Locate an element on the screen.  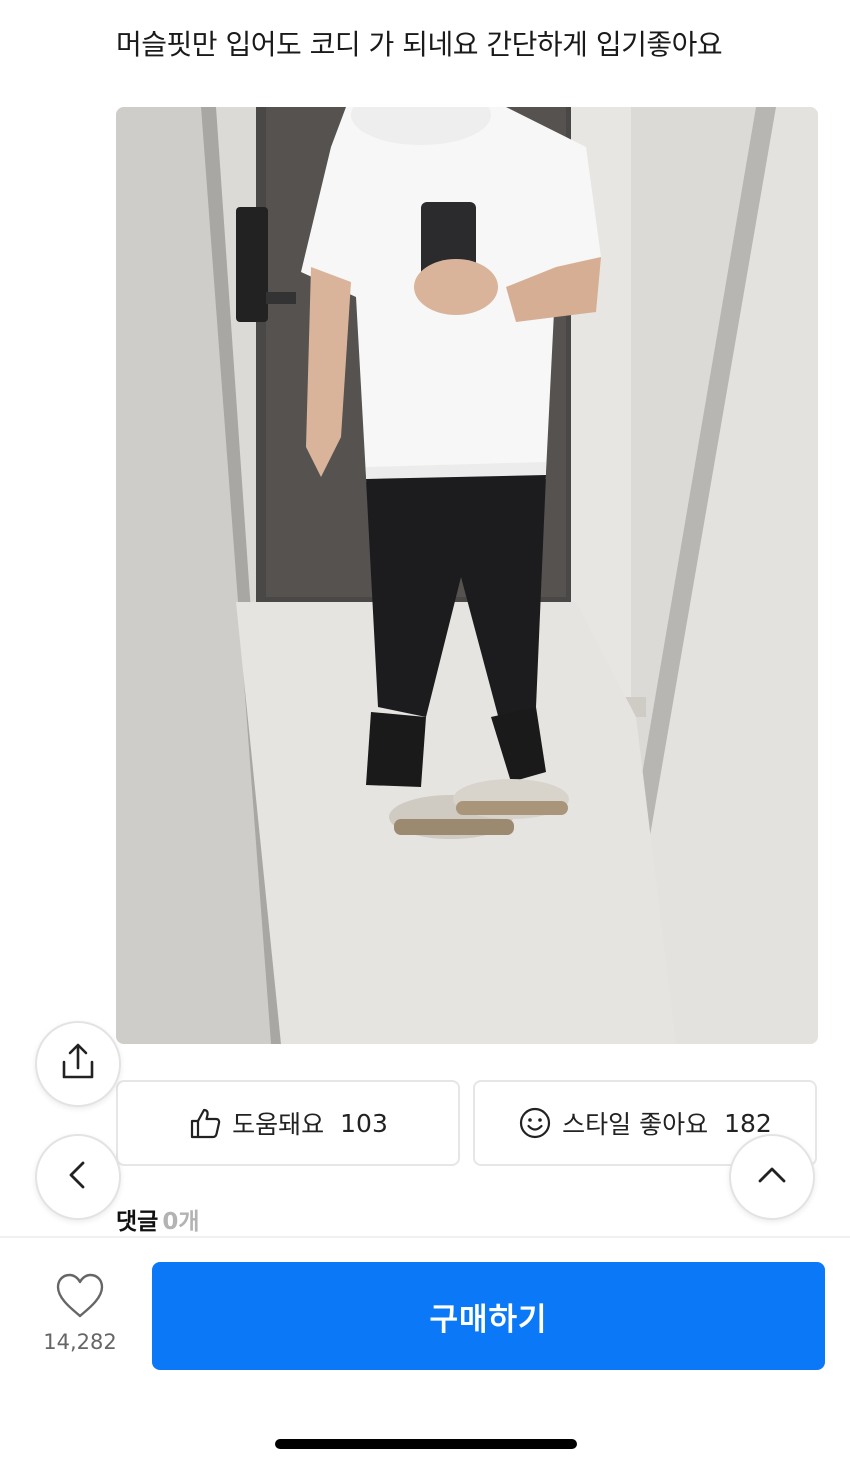
like-count: 14,282 is located at coordinates (80, 1342).